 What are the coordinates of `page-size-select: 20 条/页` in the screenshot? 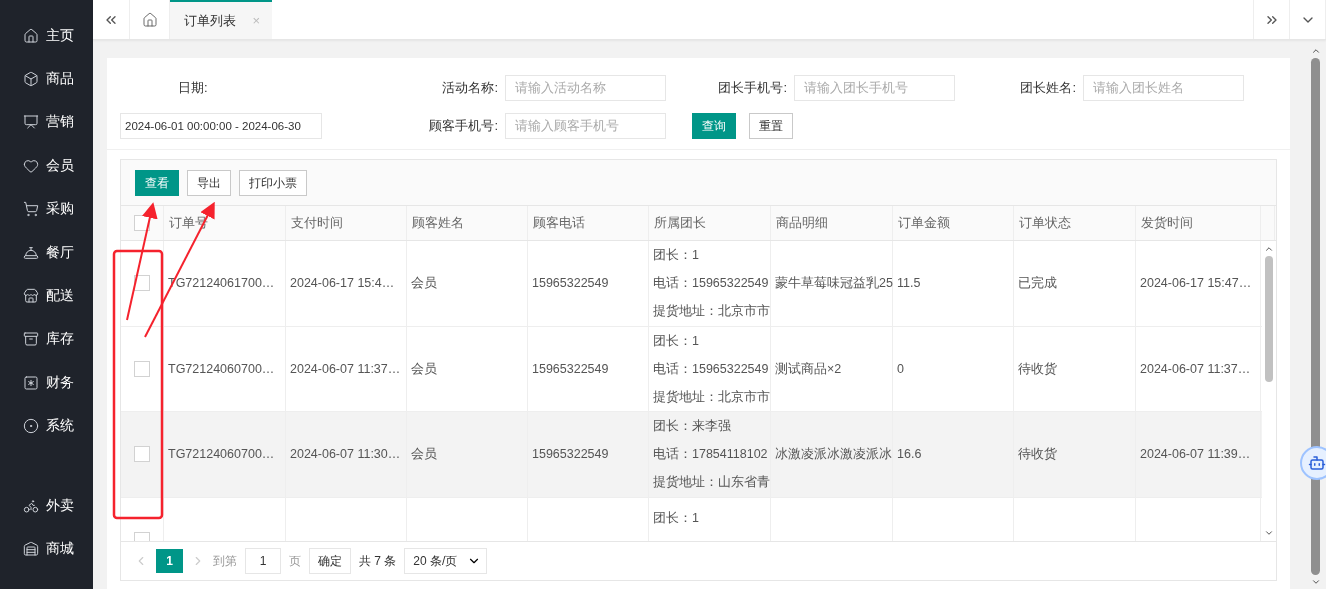 It's located at (446, 561).